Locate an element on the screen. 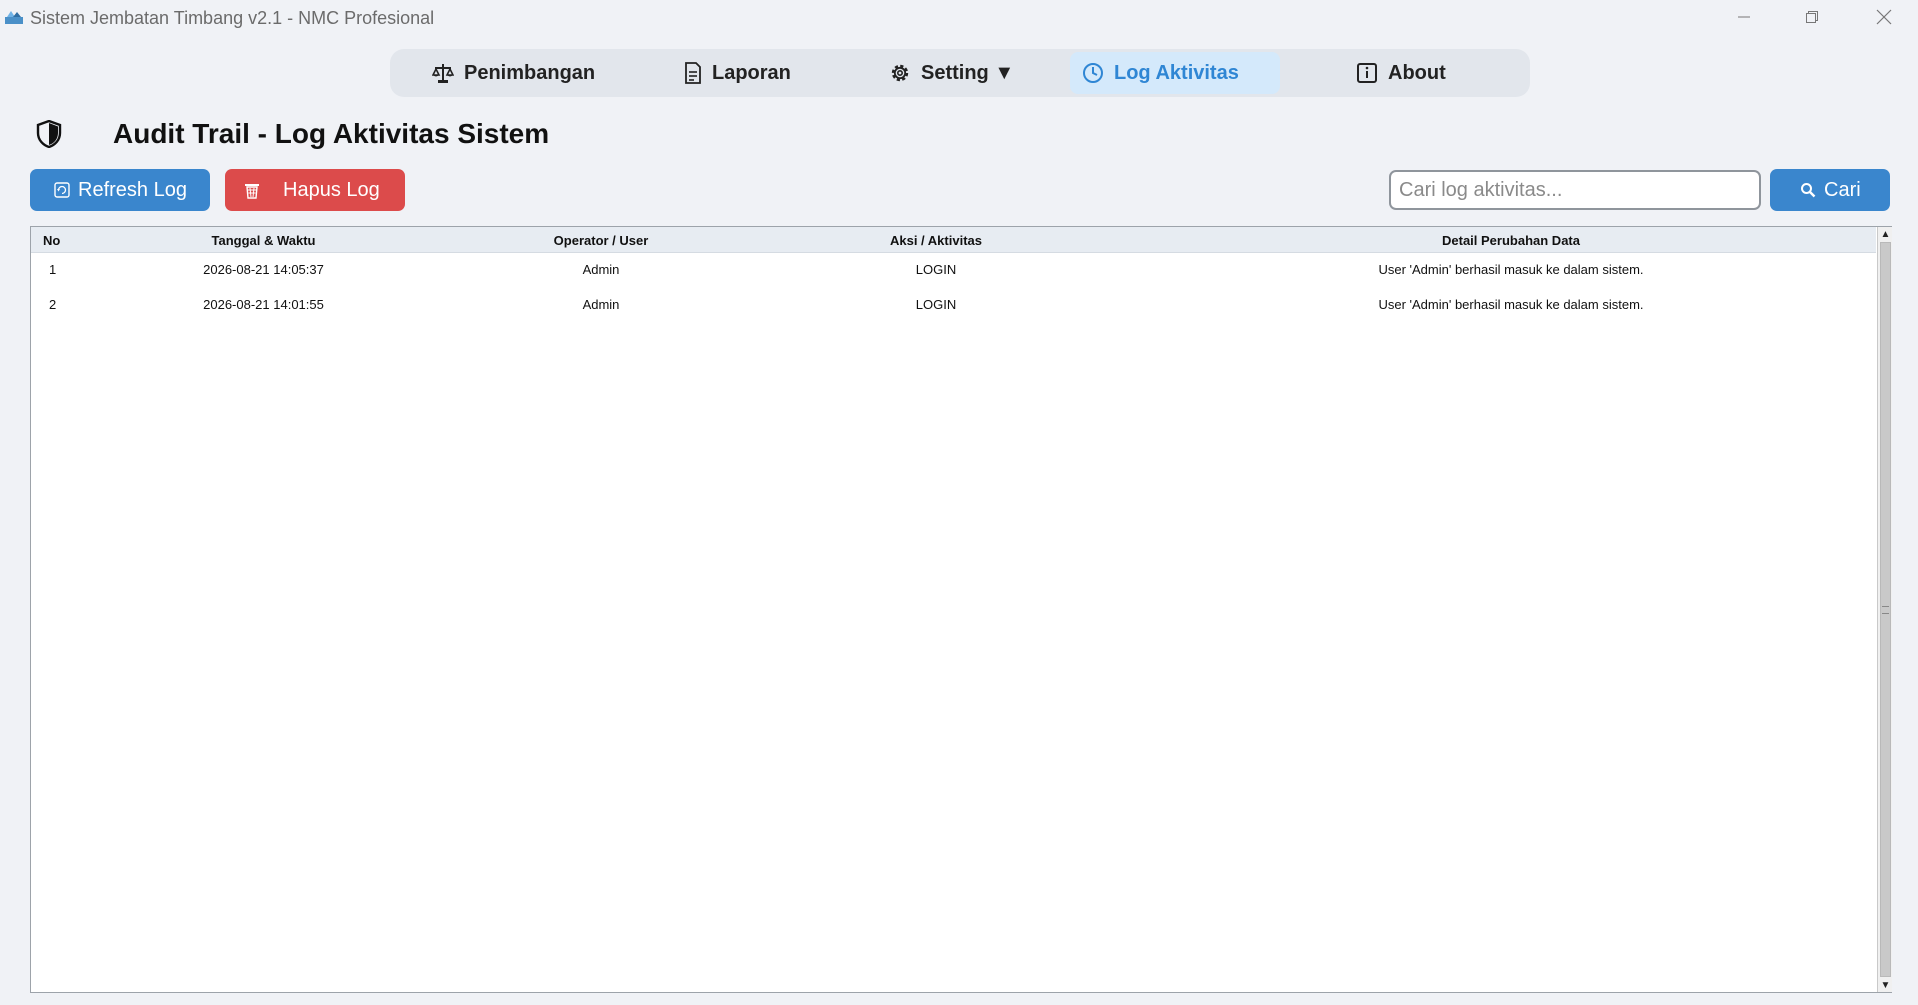 This screenshot has width=1918, height=1005. header-tanggal-waktu: Tanggal & Waktu is located at coordinates (263, 240).